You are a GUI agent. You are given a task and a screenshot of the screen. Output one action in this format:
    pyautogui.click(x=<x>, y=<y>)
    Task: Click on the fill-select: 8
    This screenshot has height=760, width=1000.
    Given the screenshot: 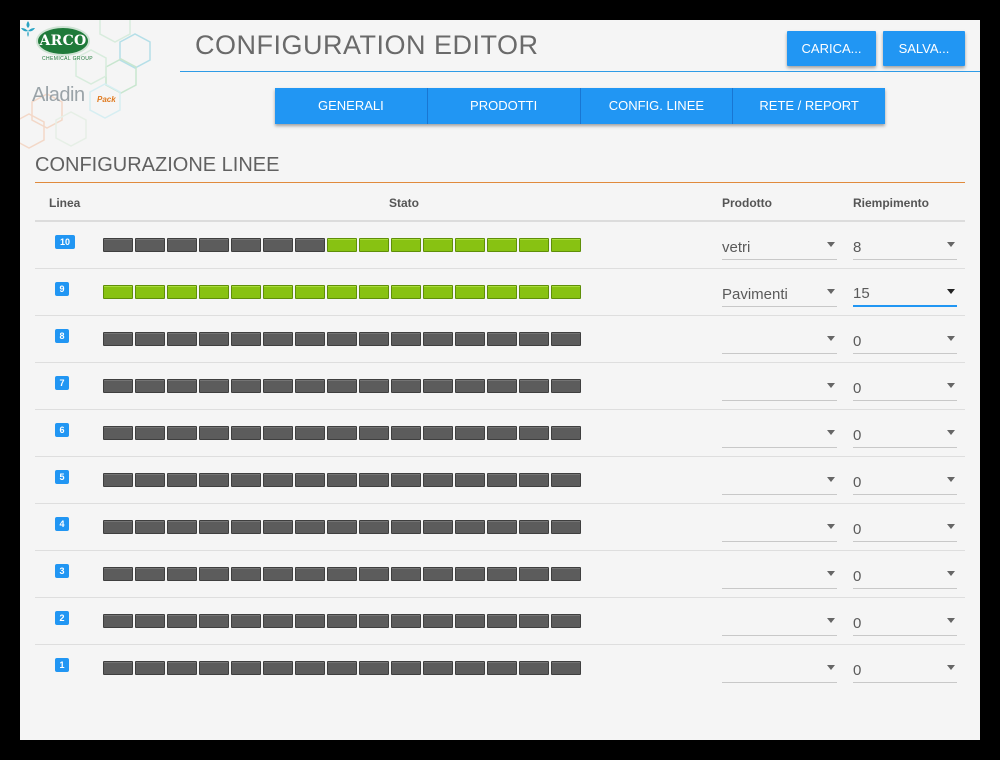 What is the action you would take?
    pyautogui.click(x=905, y=247)
    